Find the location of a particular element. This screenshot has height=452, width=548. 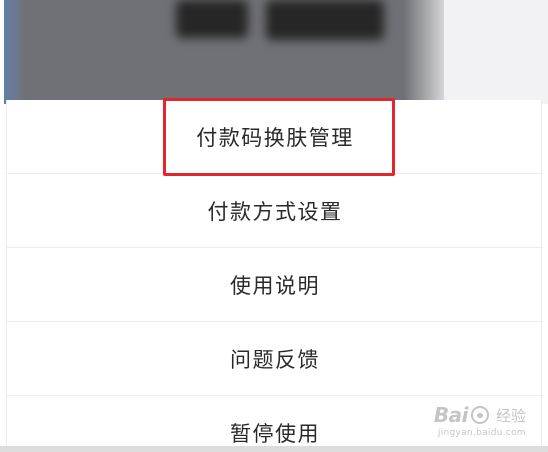

bottom-edge is located at coordinates (274, 449).